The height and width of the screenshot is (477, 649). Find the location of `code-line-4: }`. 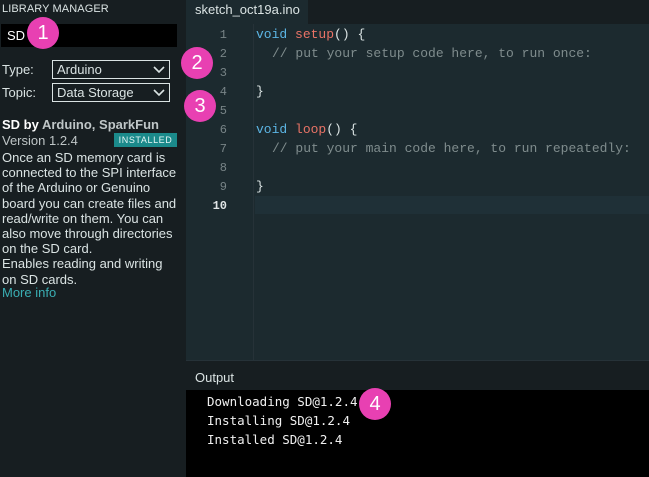

code-line-4: } is located at coordinates (260, 91).